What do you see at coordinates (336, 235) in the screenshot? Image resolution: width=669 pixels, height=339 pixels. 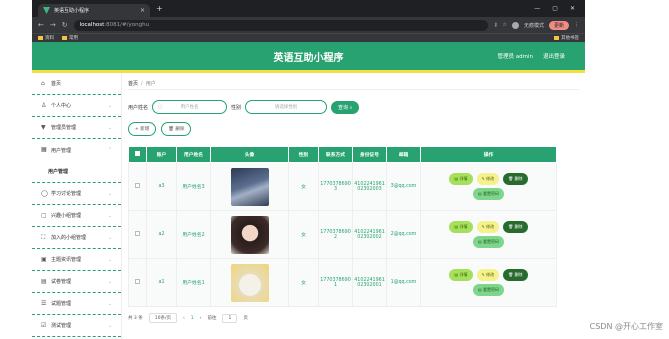 I see `phone-cell: 17703786902` at bounding box center [336, 235].